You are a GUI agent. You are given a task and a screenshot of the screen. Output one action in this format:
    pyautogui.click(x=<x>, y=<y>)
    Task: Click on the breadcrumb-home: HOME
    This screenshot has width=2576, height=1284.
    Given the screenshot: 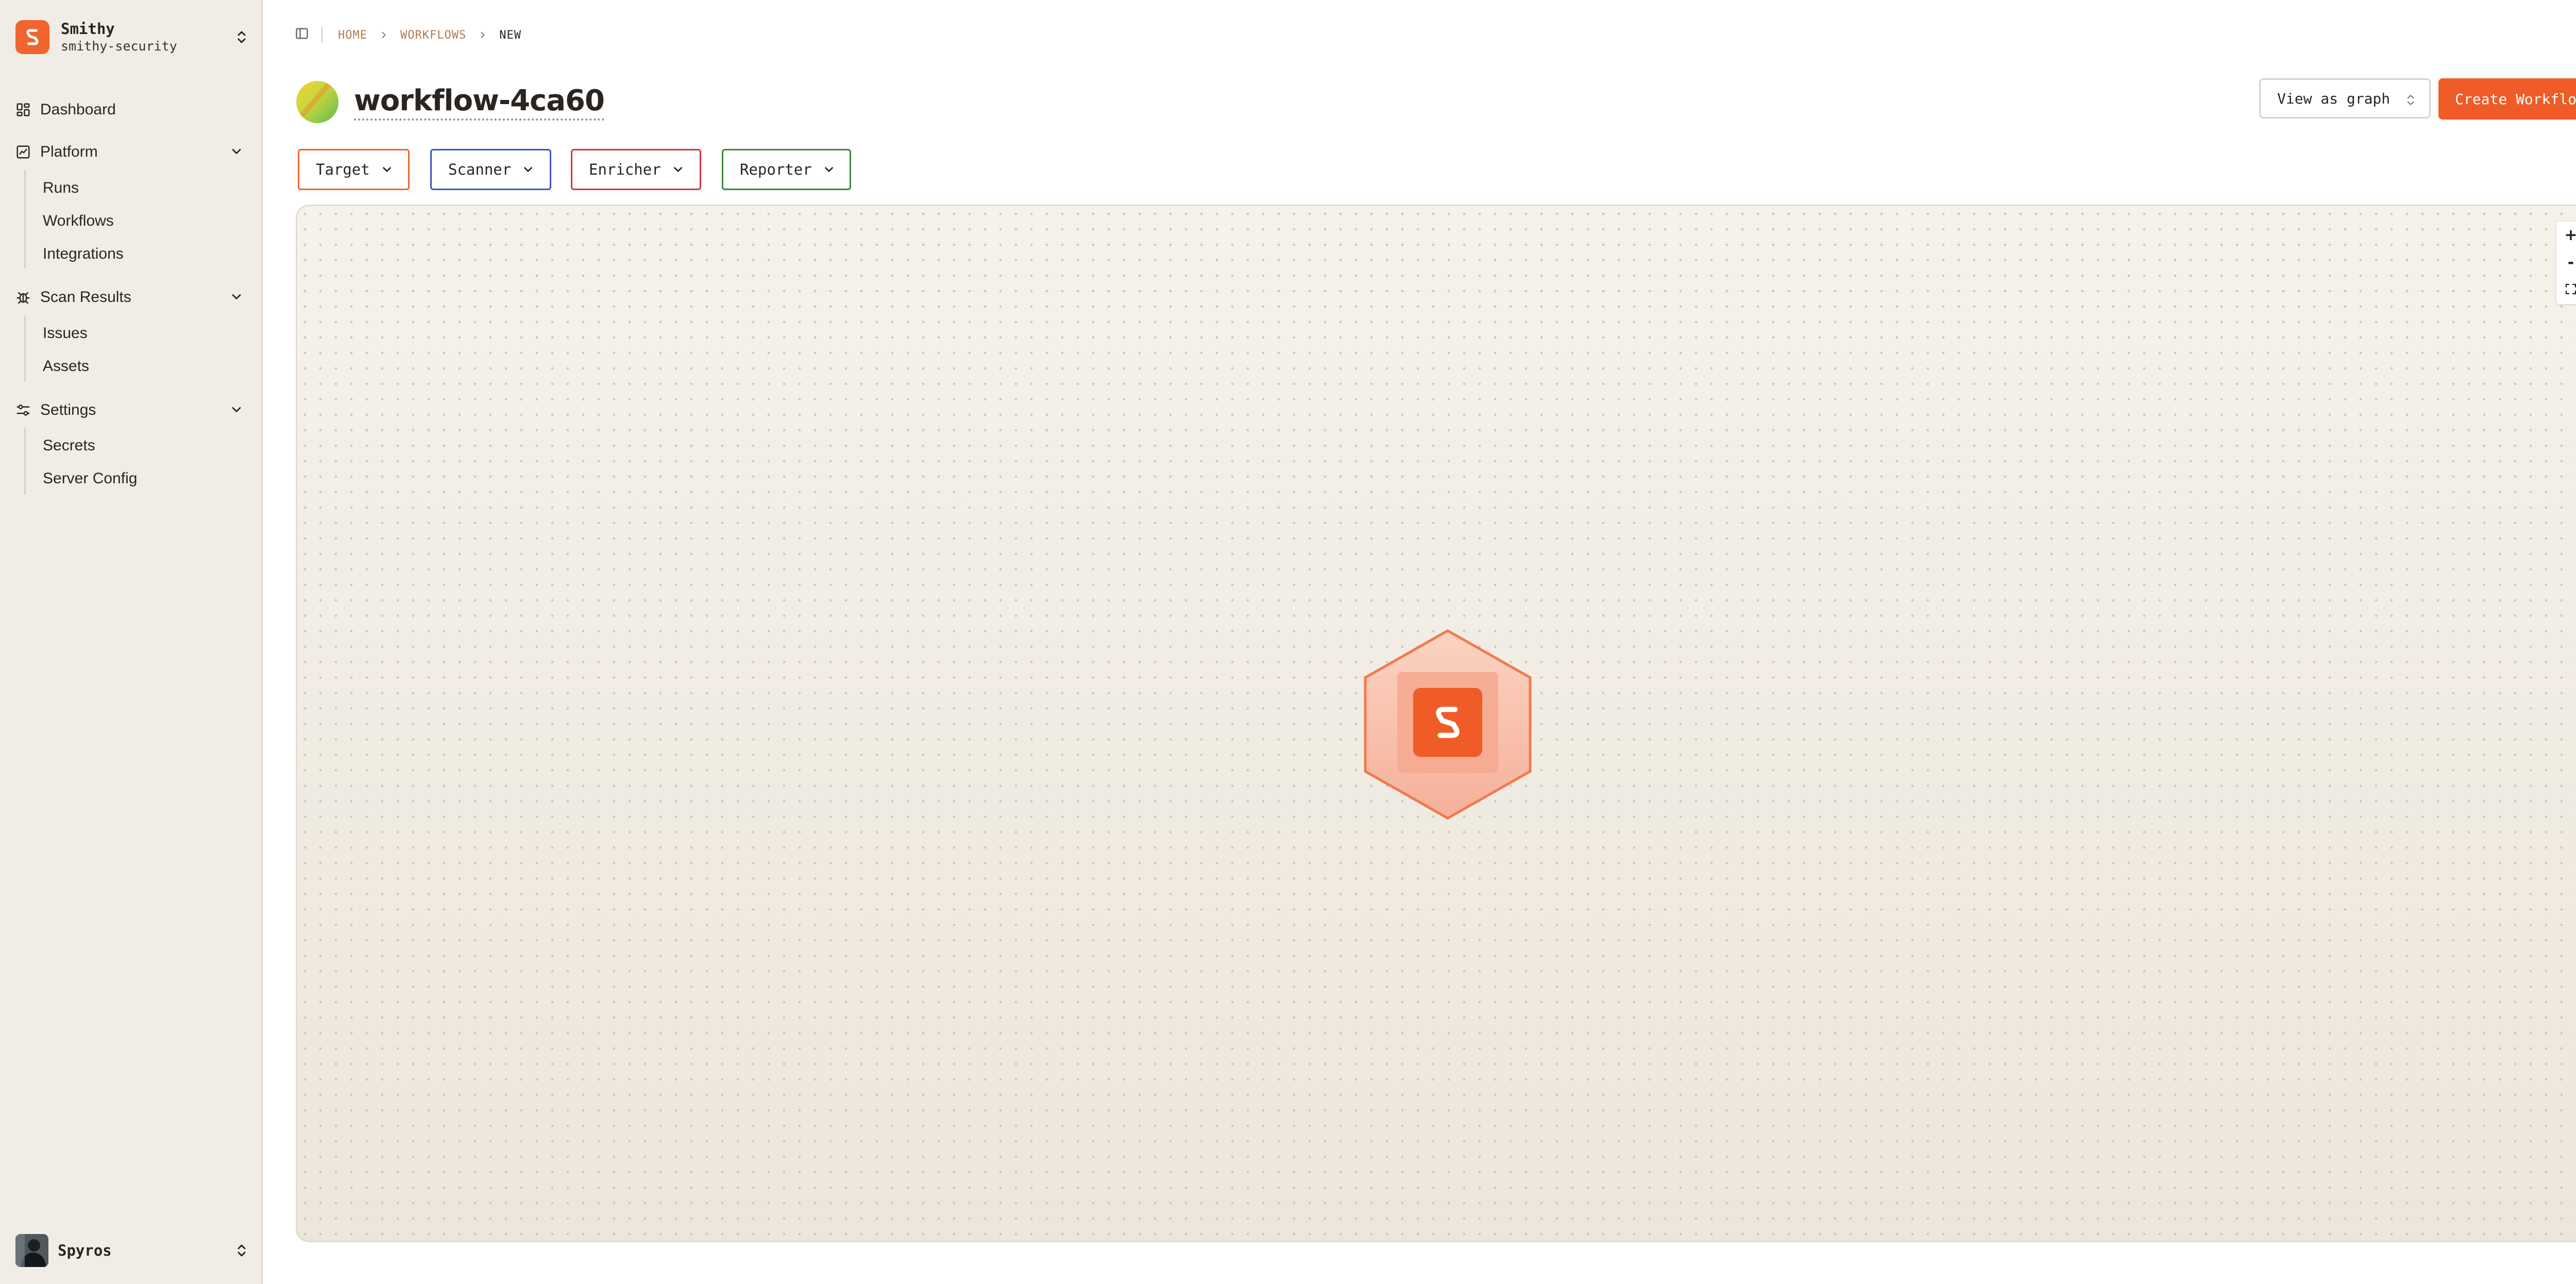 What is the action you would take?
    pyautogui.click(x=352, y=36)
    